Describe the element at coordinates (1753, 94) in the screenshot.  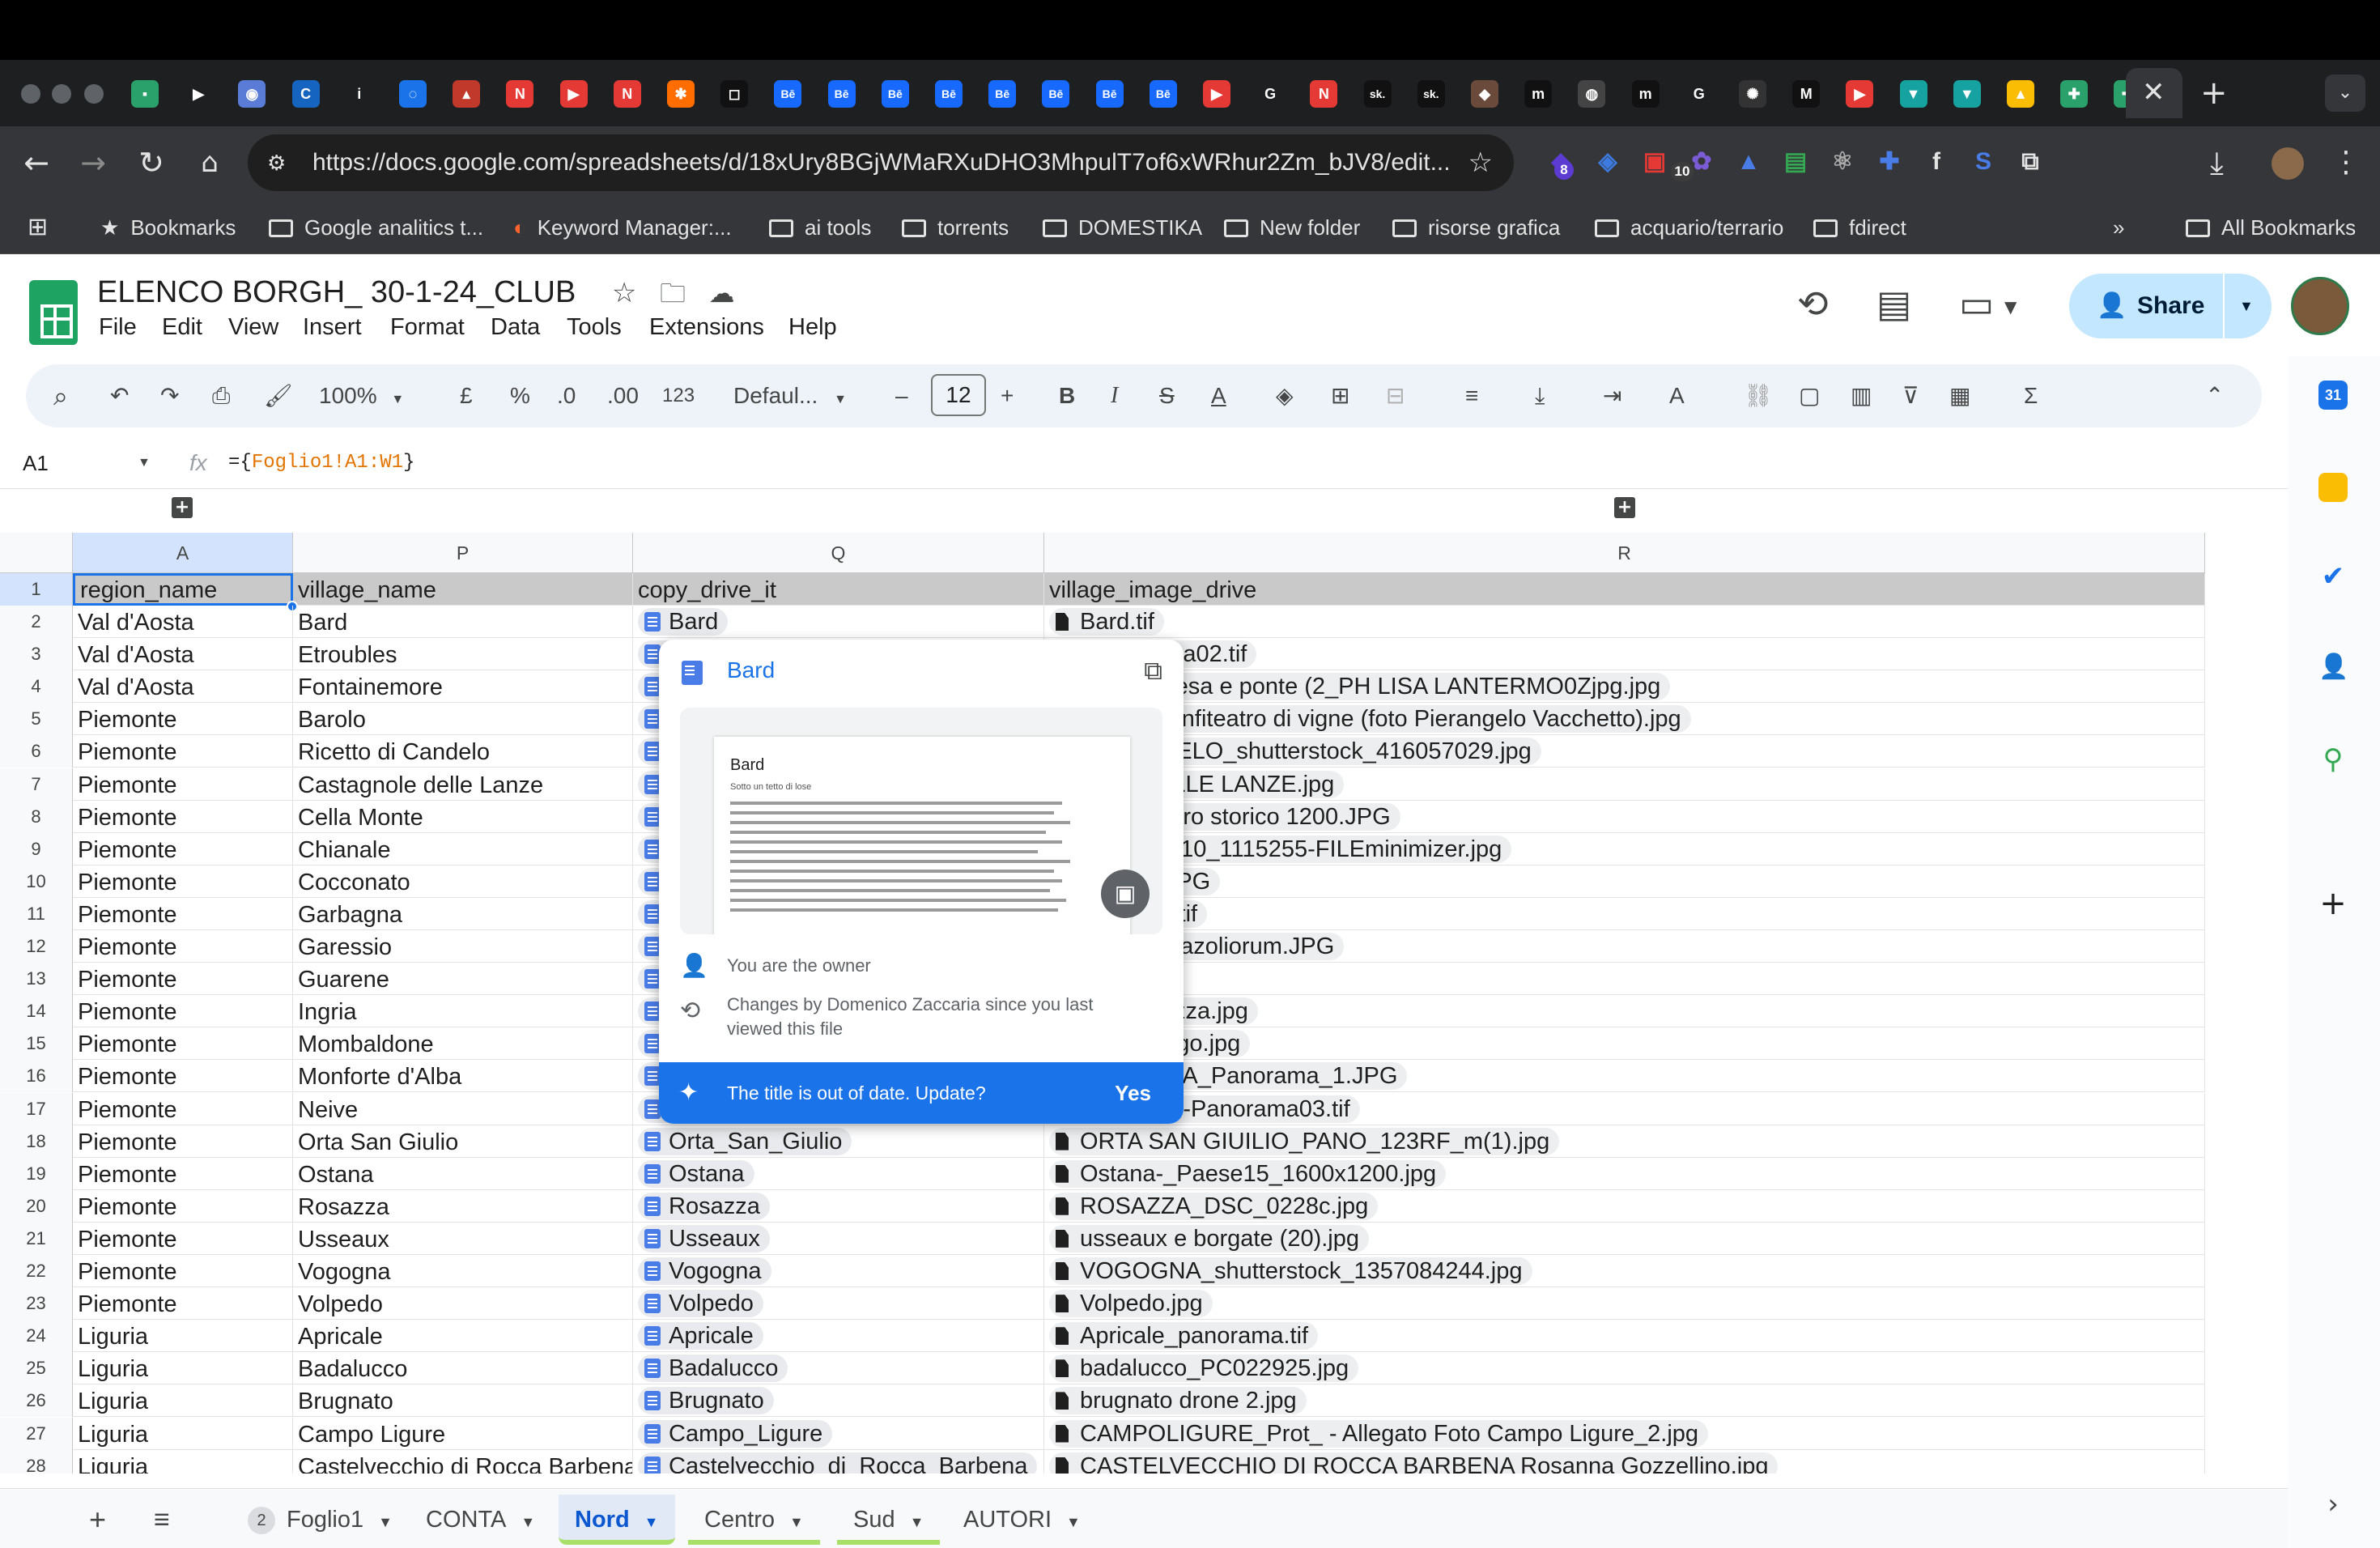
I see `tab-favicon-icon: ✺` at that location.